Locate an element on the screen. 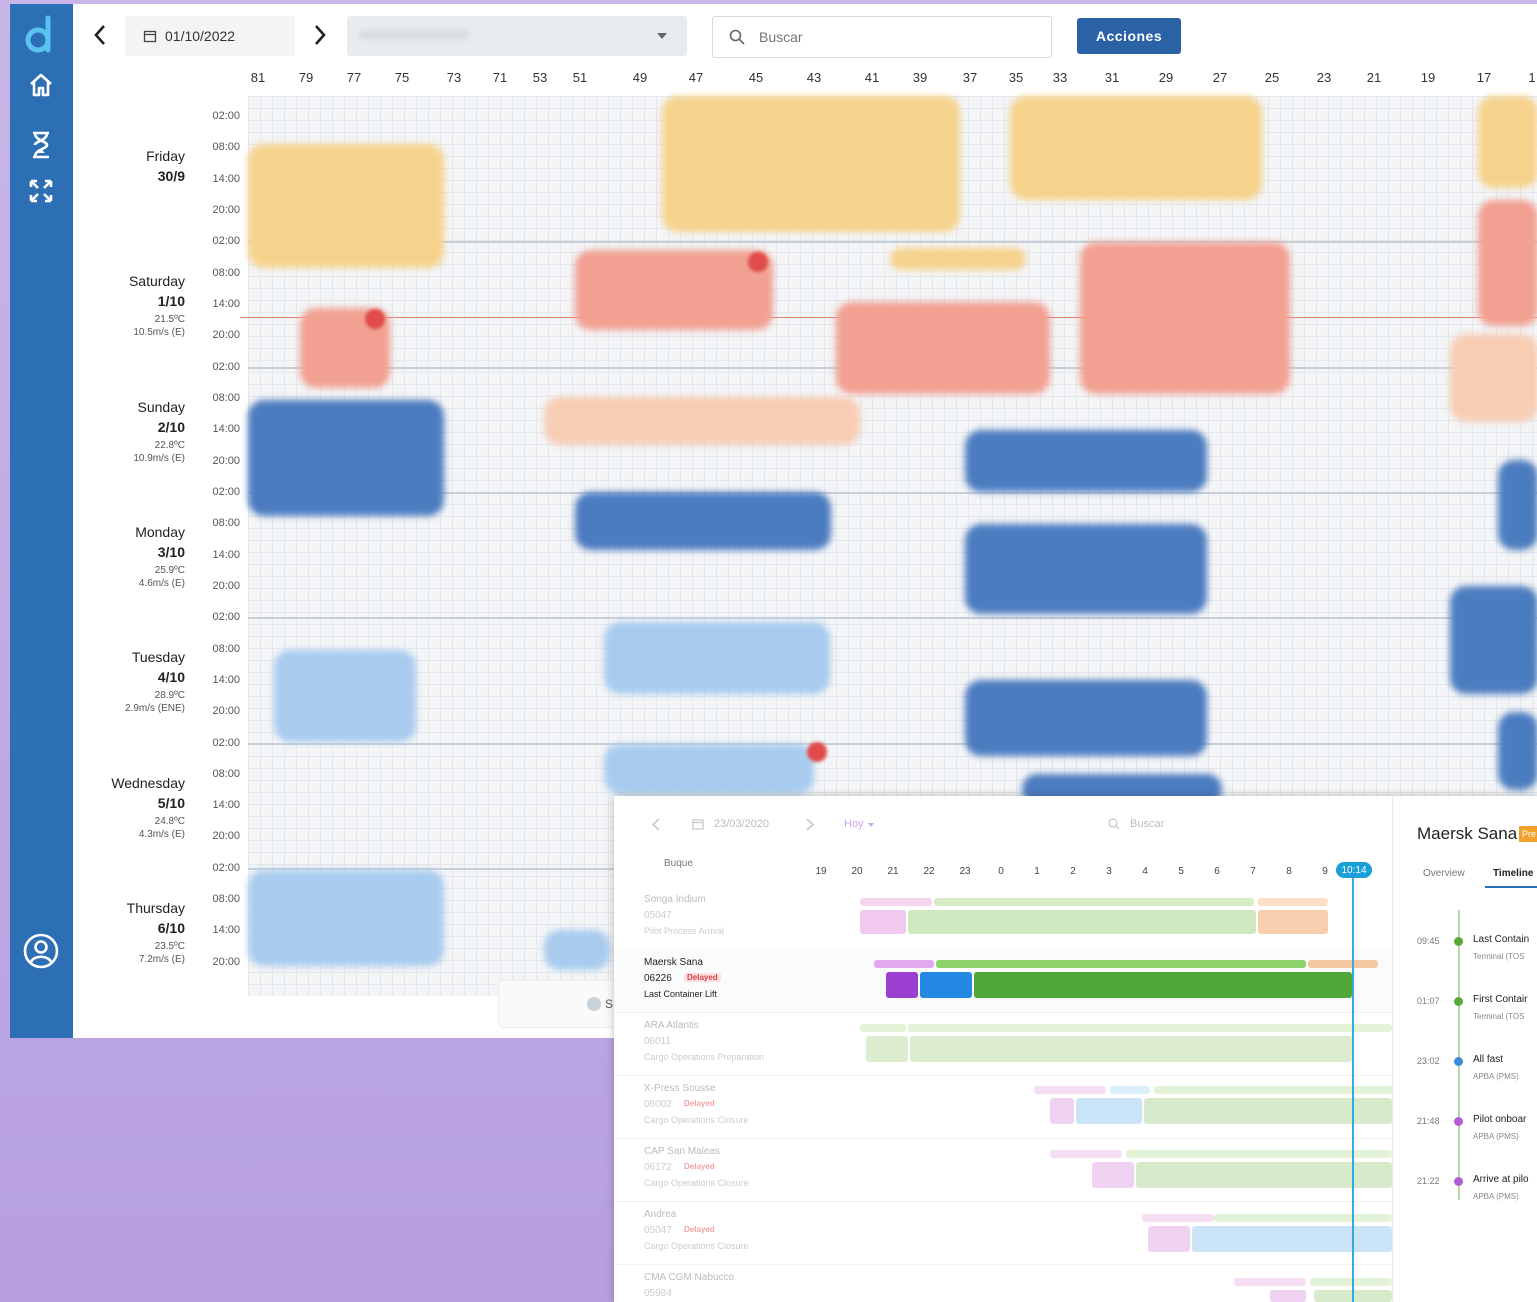  day-weather: 22.8ºC 10.9m/s (E) is located at coordinates (129, 452).